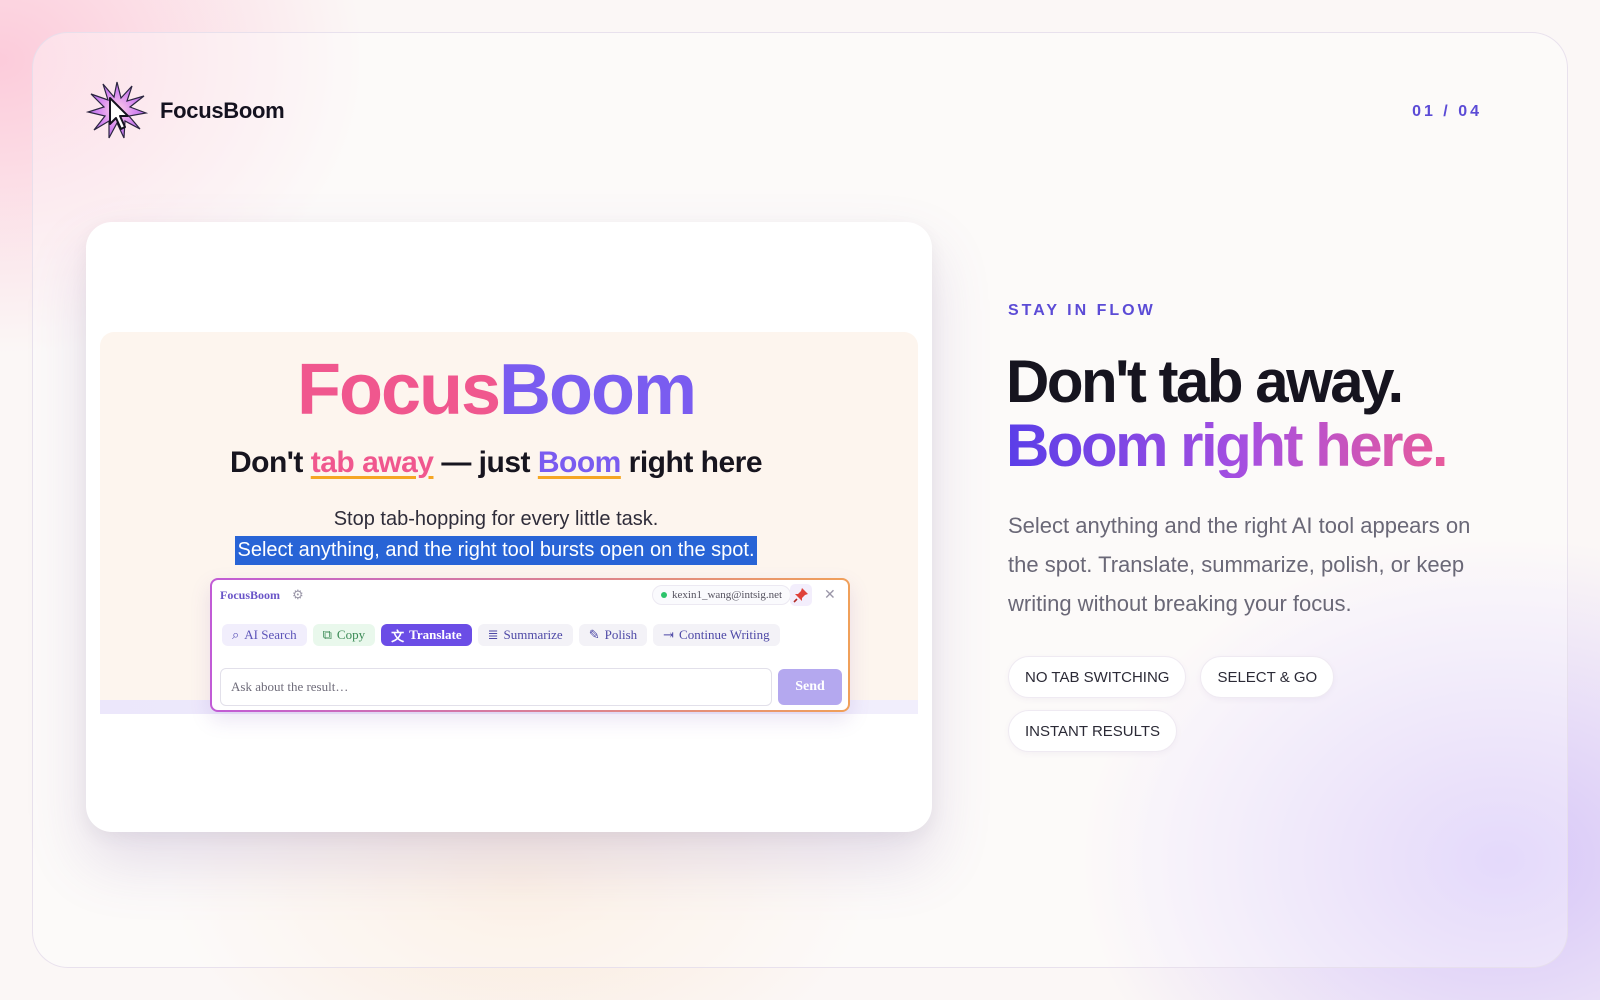 The width and height of the screenshot is (1600, 1000). Describe the element at coordinates (691, 462) in the screenshot. I see `tagline-post: right here` at that location.